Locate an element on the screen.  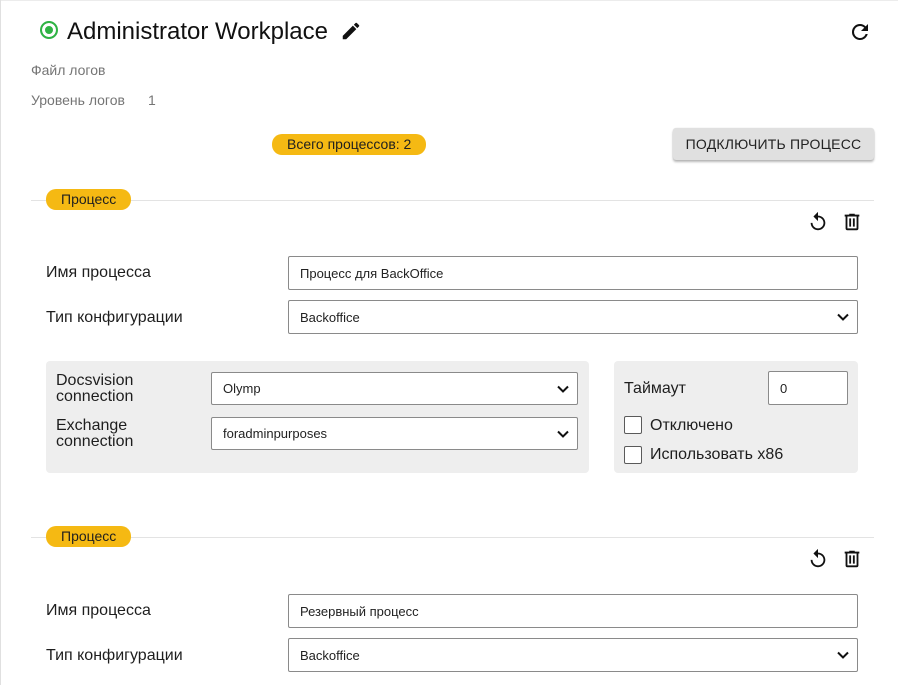
process-2-name-label: Имя процесса is located at coordinates (98, 610).